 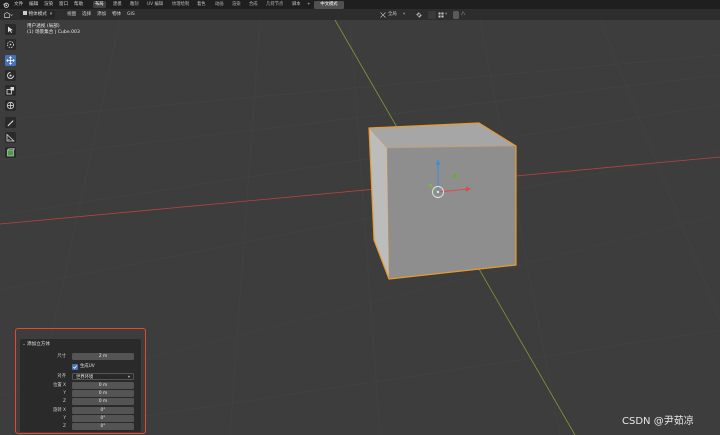 I want to click on tool-scale, so click(x=10, y=90).